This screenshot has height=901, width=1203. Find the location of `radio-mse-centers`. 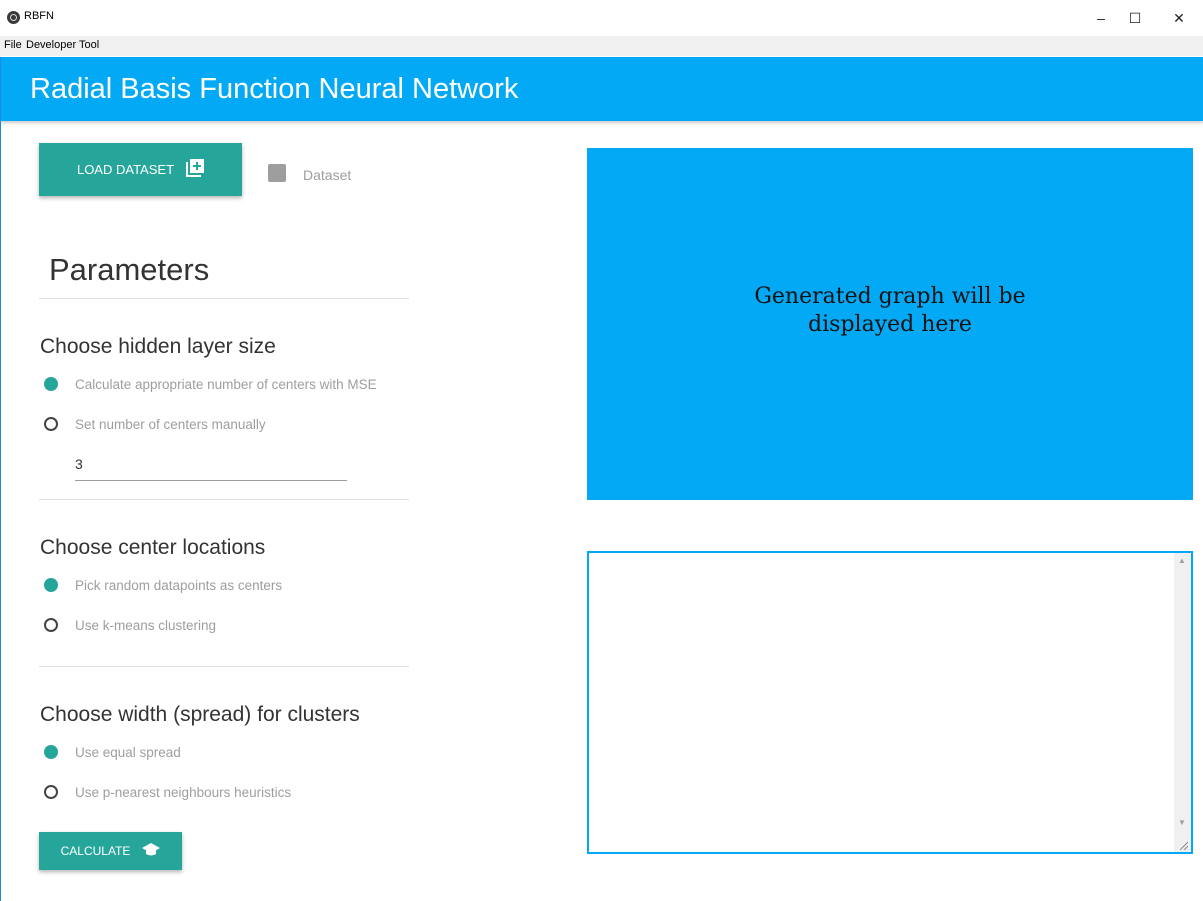

radio-mse-centers is located at coordinates (51, 384).